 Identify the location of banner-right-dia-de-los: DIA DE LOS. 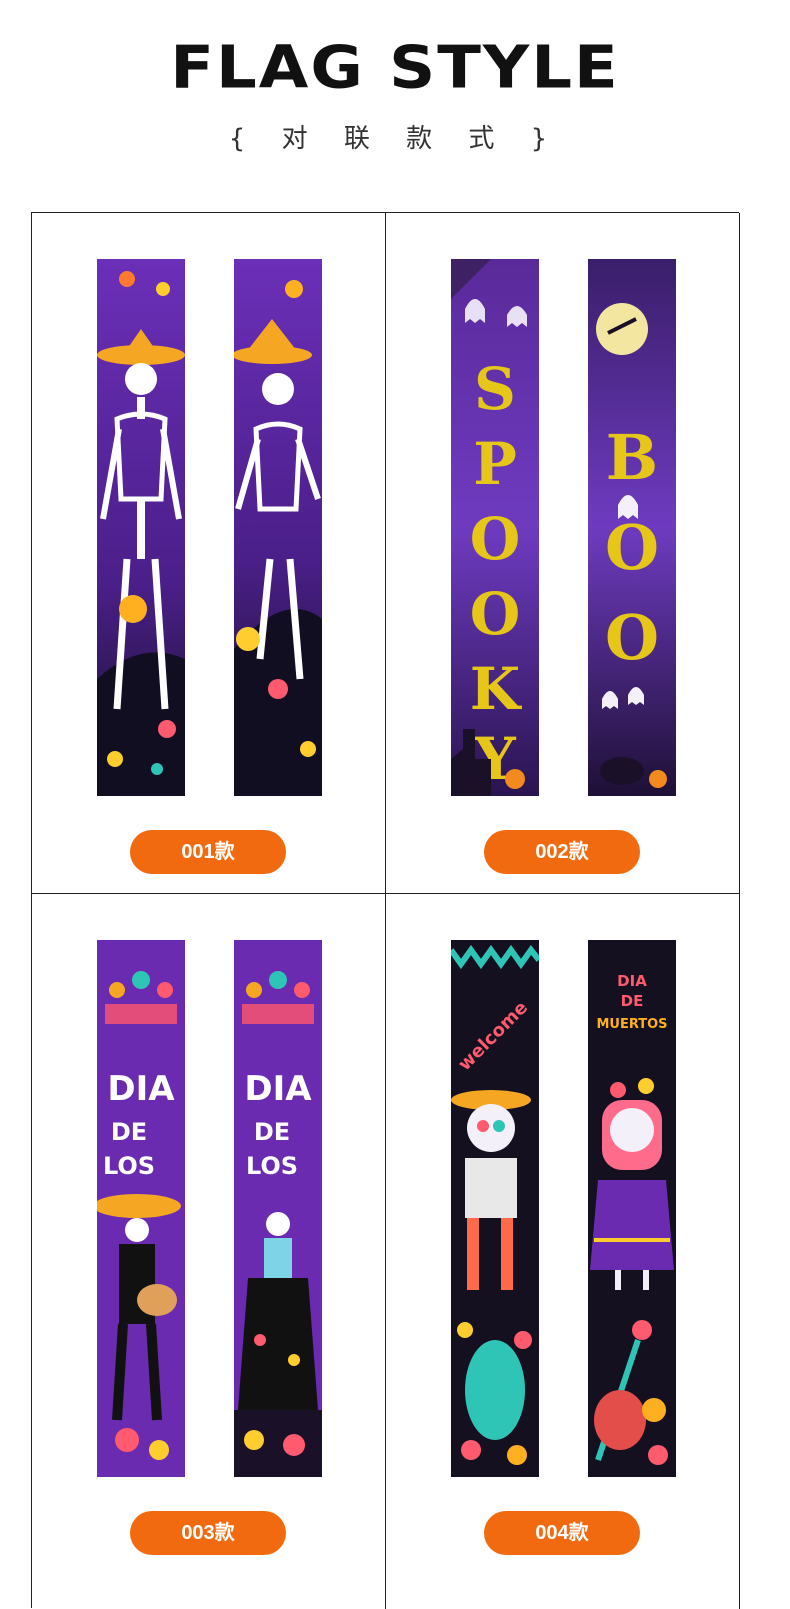
(278, 1208).